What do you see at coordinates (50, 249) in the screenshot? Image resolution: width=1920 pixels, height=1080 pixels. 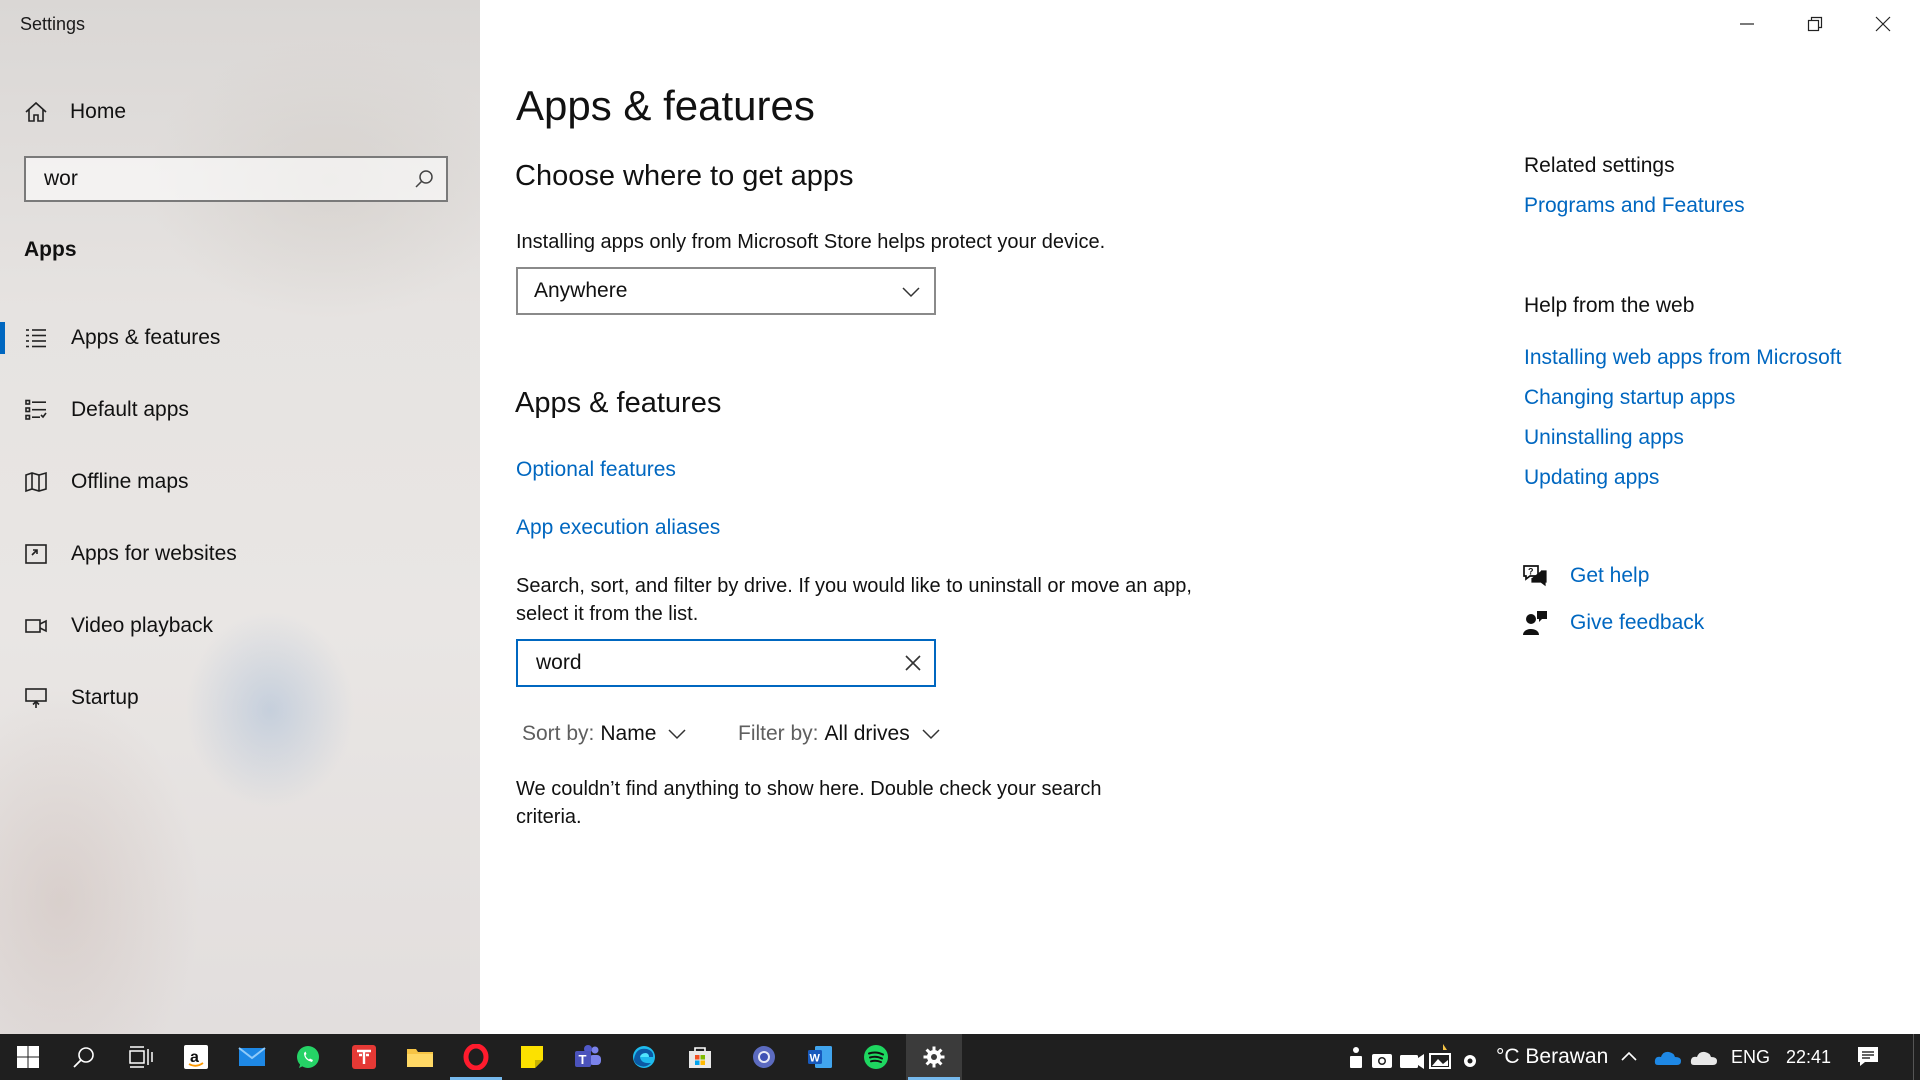 I see `section-label: Apps` at bounding box center [50, 249].